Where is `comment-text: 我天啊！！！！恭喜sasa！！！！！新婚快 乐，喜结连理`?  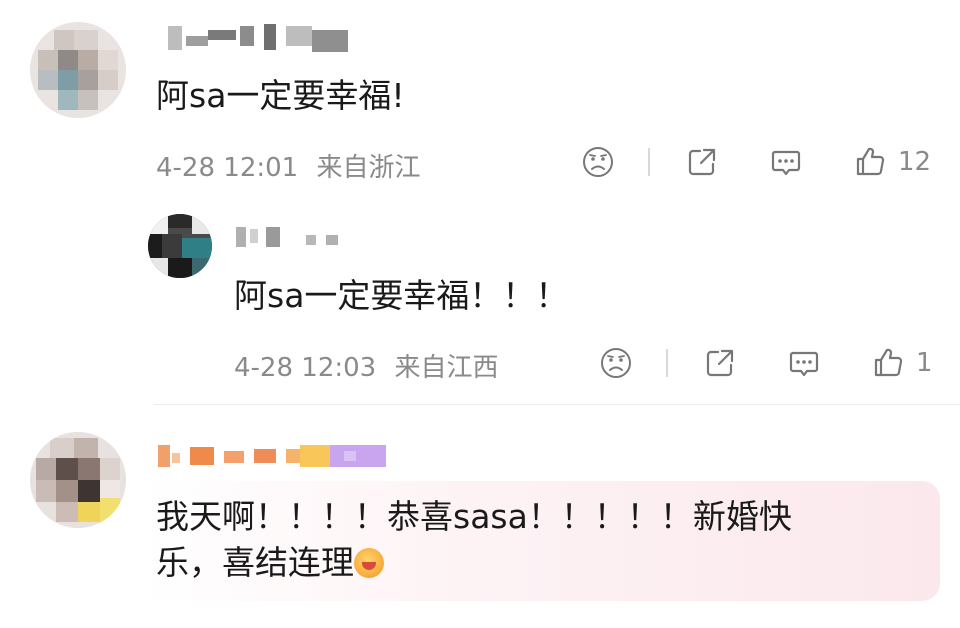 comment-text: 我天啊！！！！恭喜sasa！！！！！新婚快 乐，喜结连理 is located at coordinates (474, 540).